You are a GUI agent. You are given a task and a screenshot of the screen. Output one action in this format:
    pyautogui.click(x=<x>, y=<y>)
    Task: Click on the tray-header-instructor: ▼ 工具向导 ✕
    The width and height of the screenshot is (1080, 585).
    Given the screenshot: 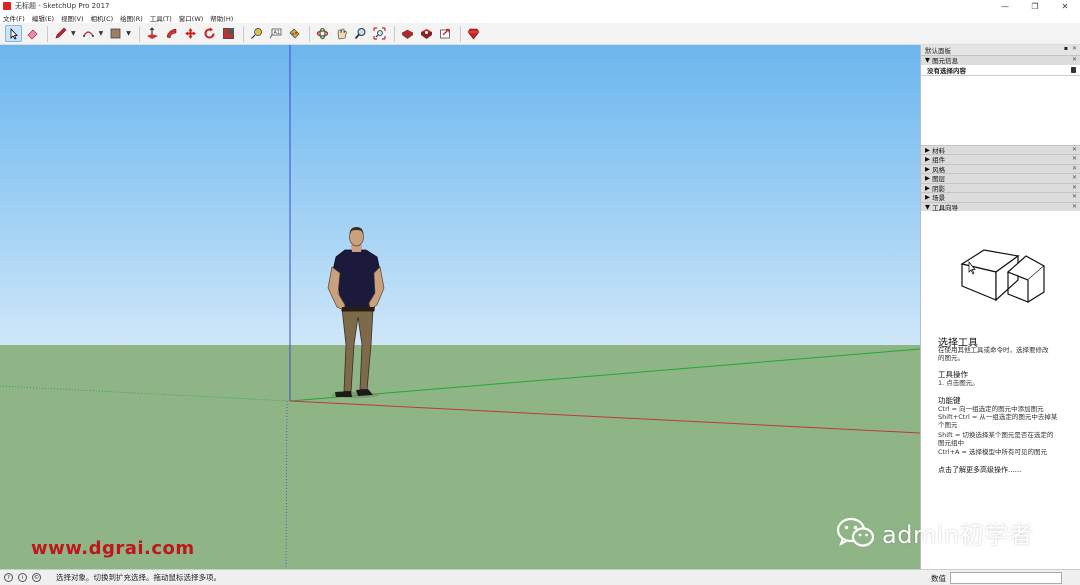 What is the action you would take?
    pyautogui.click(x=1000, y=206)
    